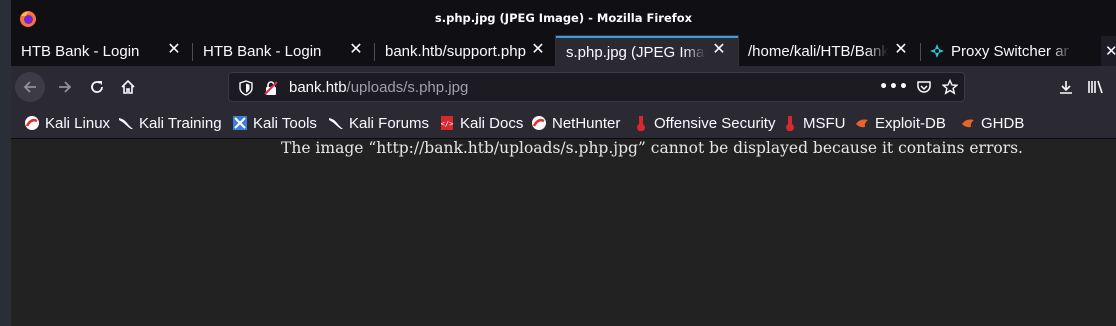 This screenshot has height=326, width=1116. What do you see at coordinates (407, 87) in the screenshot?
I see `url-path: /uploads/s.php.jpg` at bounding box center [407, 87].